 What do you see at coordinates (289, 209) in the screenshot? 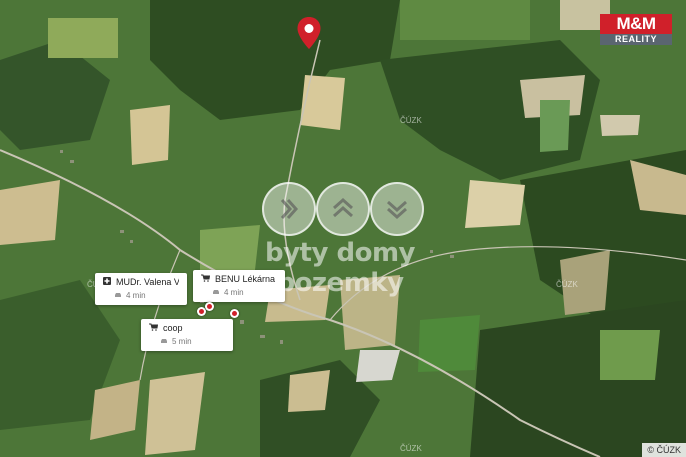
I see `arrows-right-icon` at bounding box center [289, 209].